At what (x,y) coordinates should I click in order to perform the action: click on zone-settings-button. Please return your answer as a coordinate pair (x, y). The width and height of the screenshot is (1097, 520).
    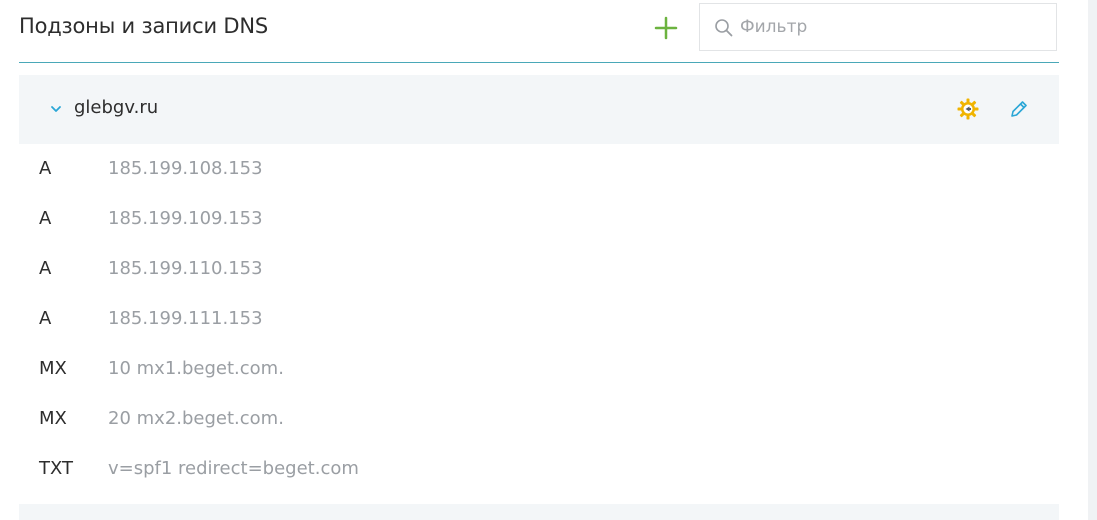
    Looking at the image, I should click on (968, 109).